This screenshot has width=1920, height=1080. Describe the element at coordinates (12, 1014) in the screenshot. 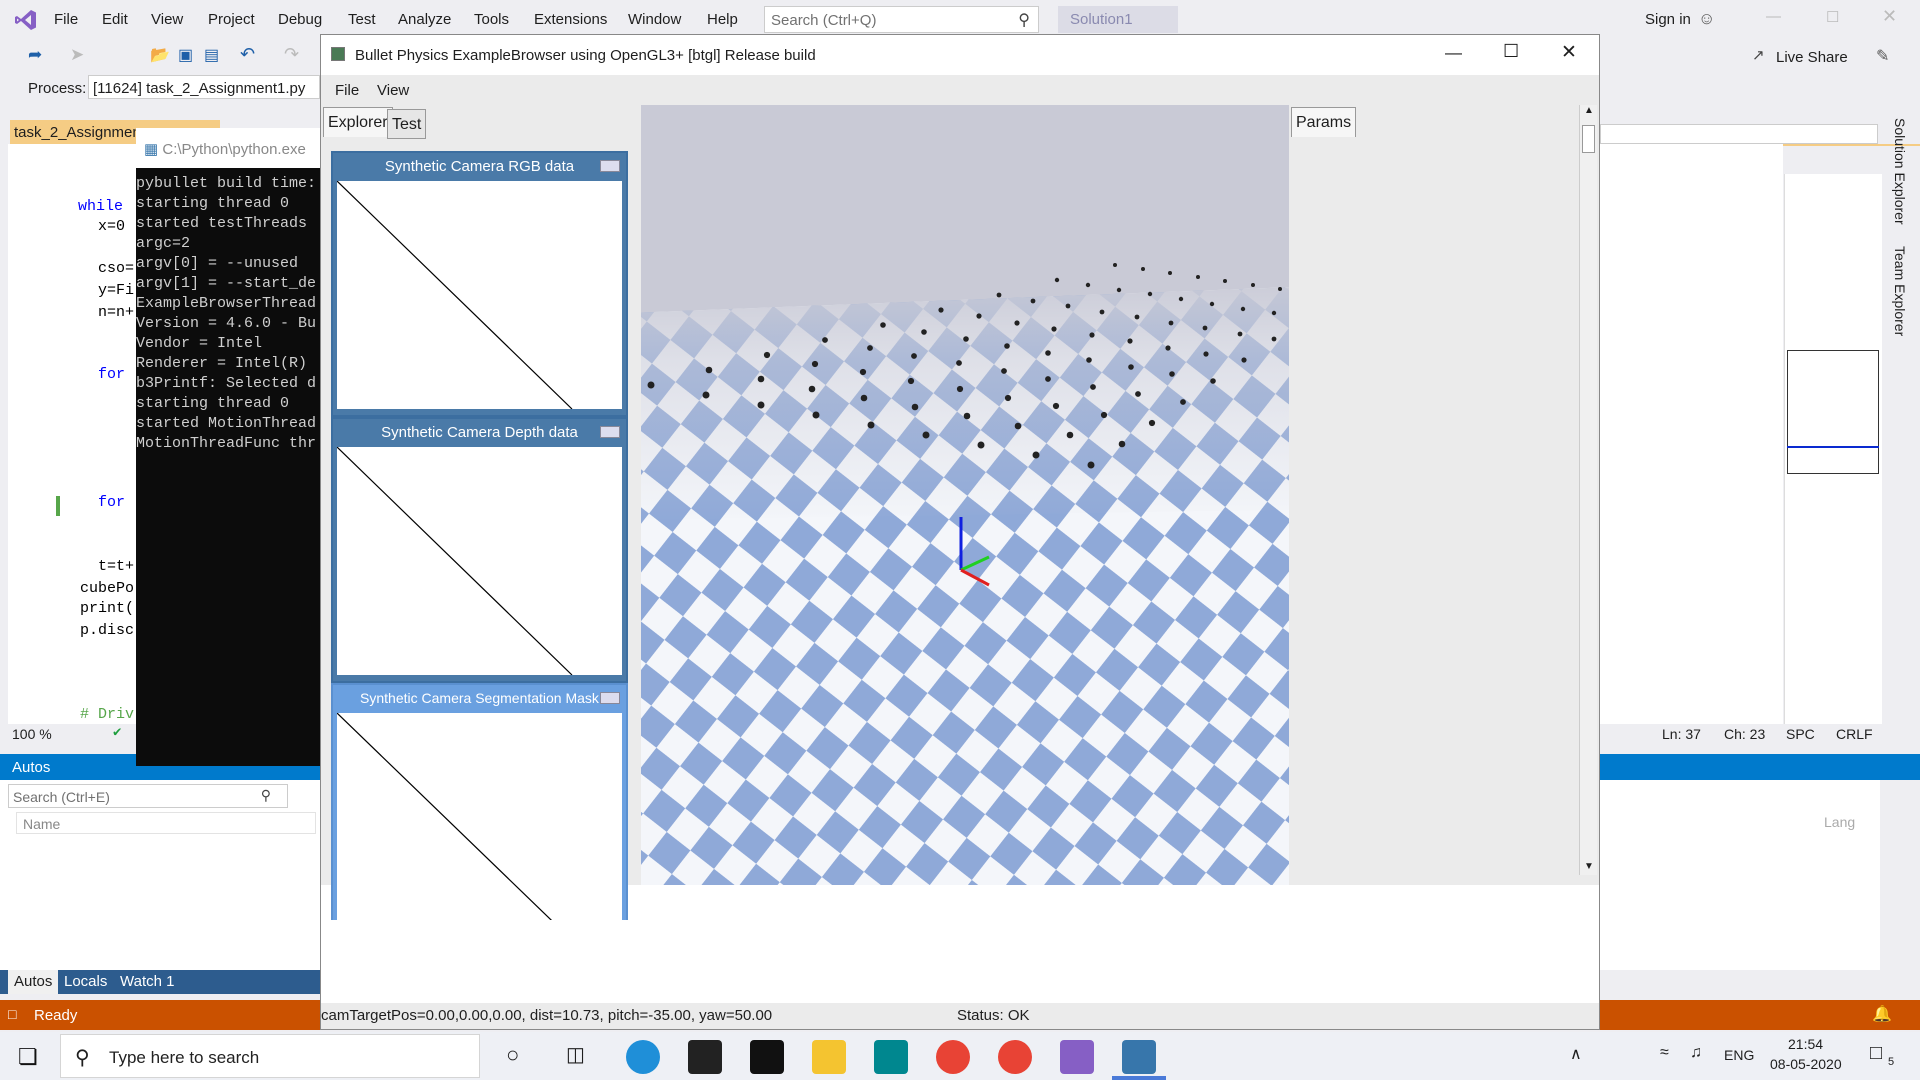

I see `status-ready-icon: □` at that location.